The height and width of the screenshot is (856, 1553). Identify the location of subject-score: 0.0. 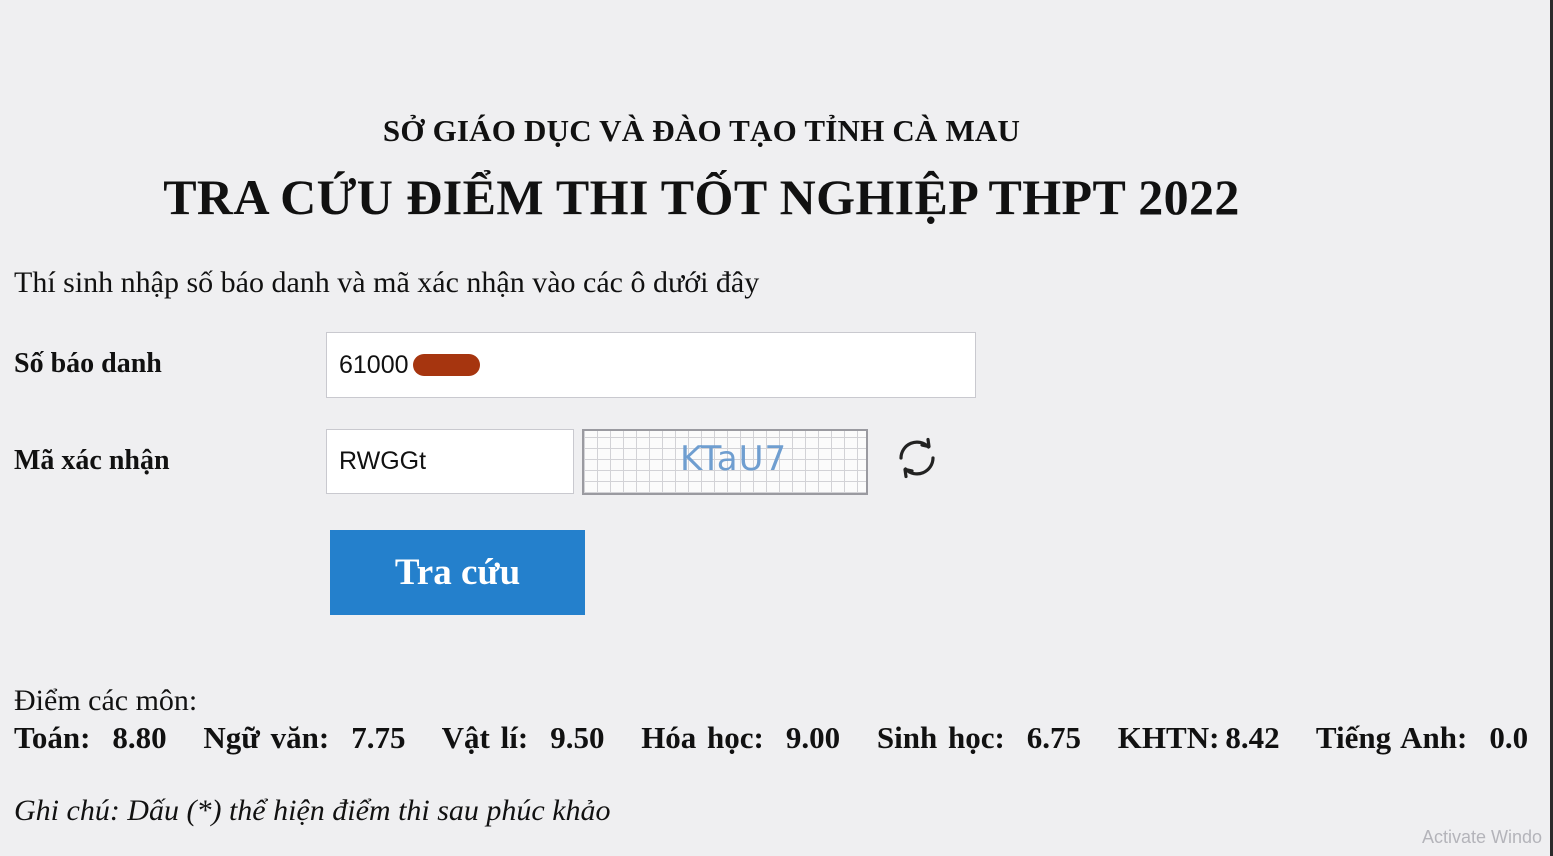
(1509, 737).